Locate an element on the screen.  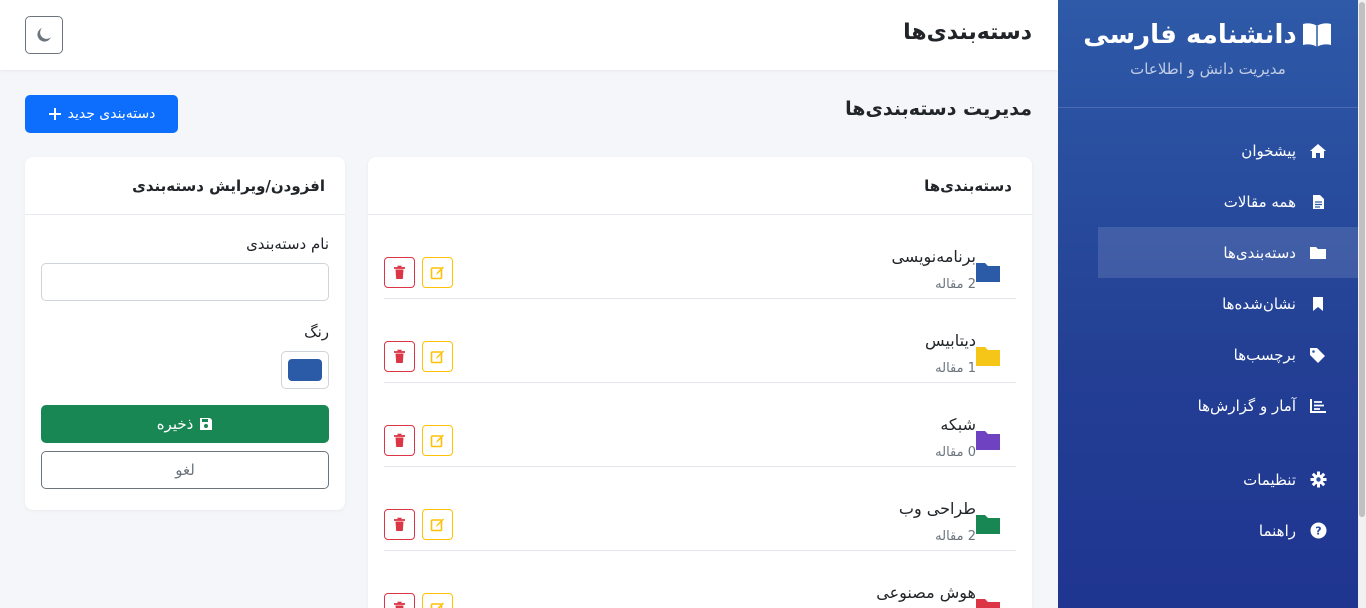
category-name: شبکه is located at coordinates (958, 424).